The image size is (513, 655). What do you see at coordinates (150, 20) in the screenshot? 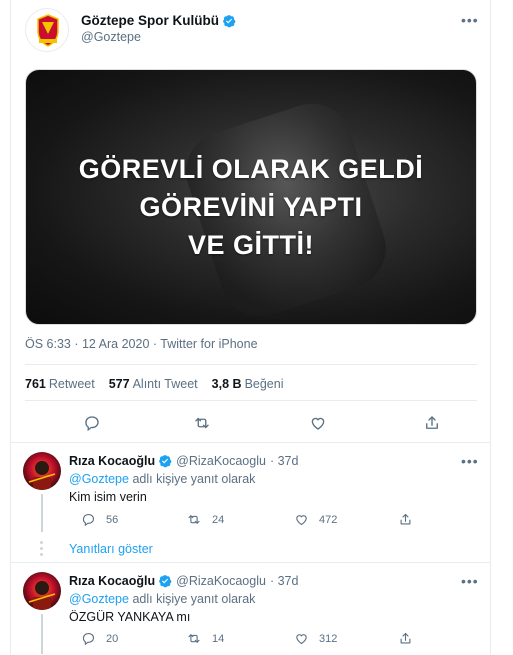
I see `display-name: Göztepe Spor Kulübü` at bounding box center [150, 20].